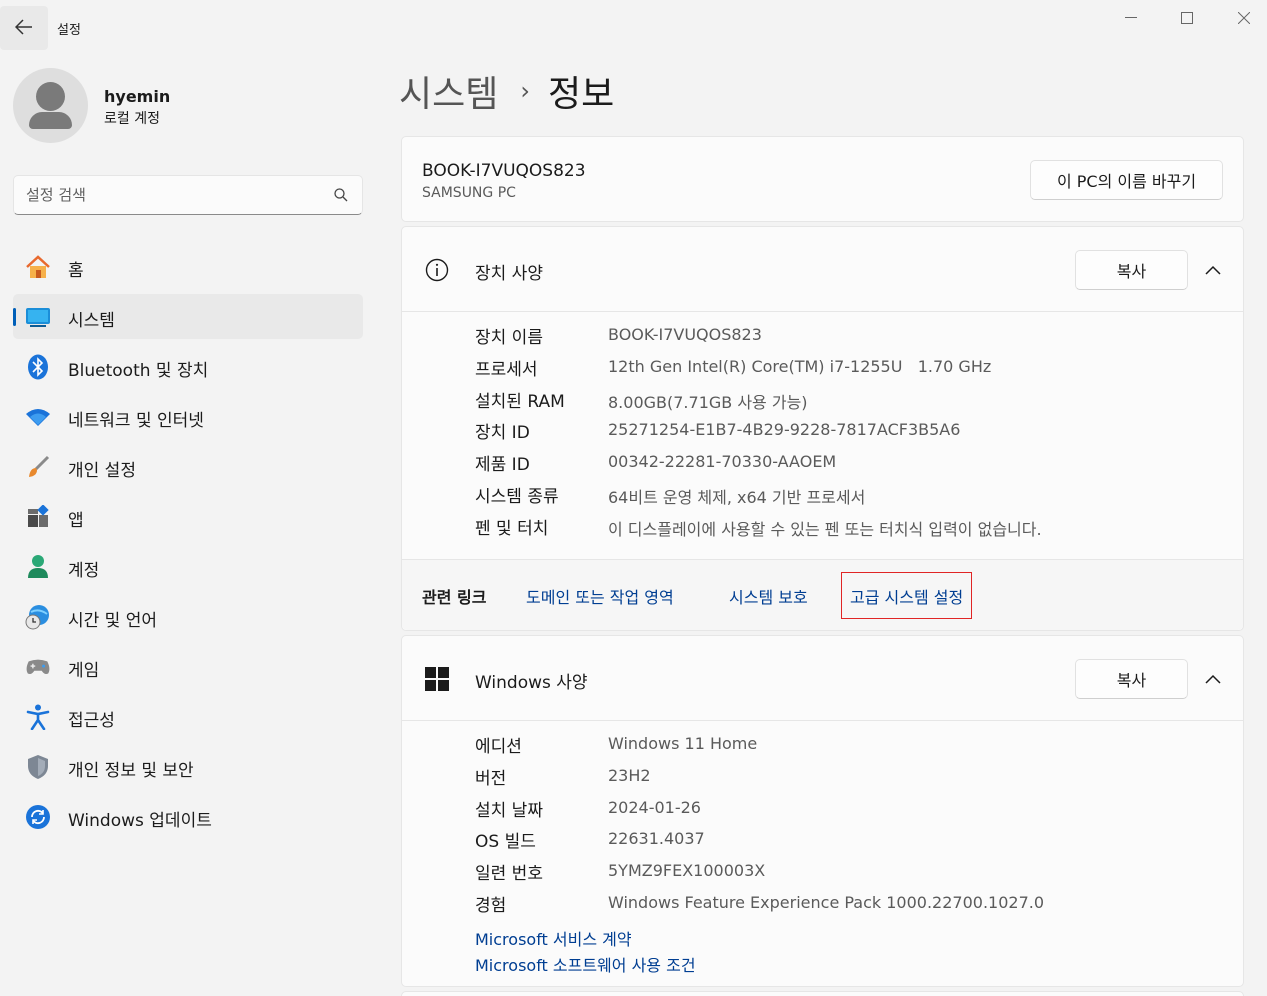  What do you see at coordinates (454, 597) in the screenshot?
I see `related-links-label: 관련 링크` at bounding box center [454, 597].